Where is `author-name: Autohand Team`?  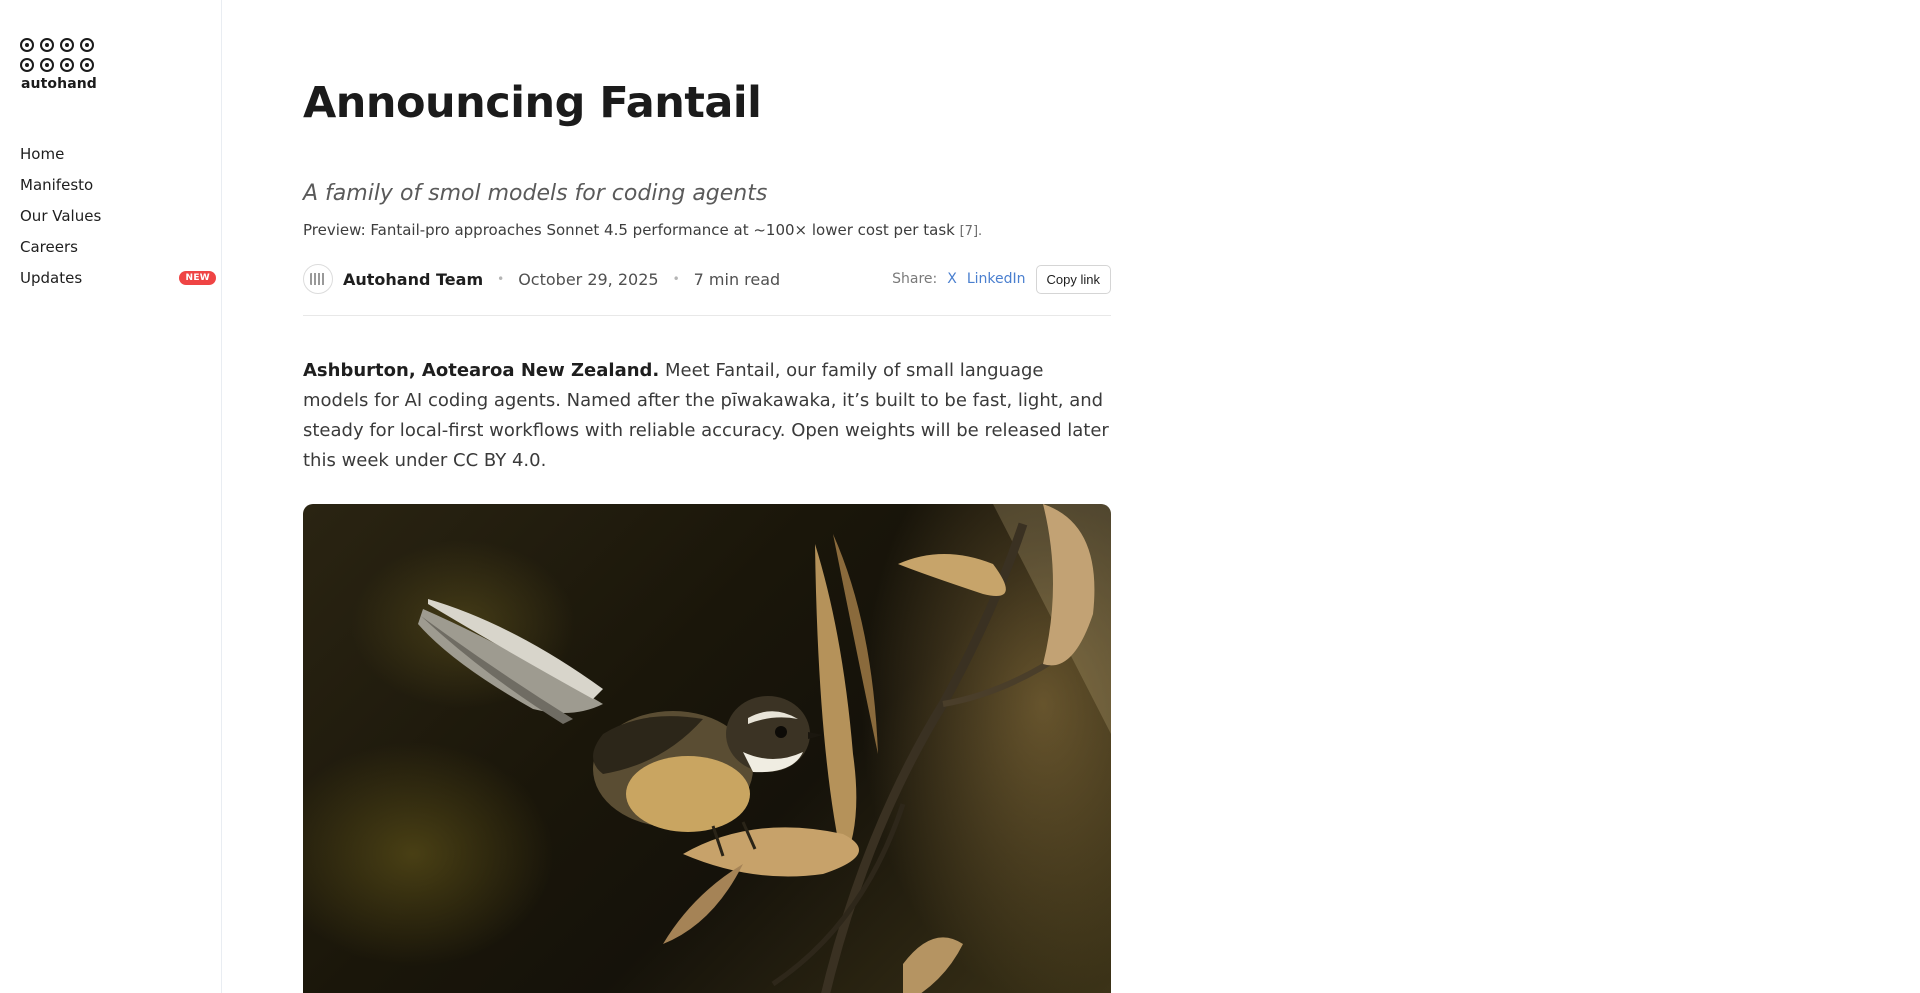 author-name: Autohand Team is located at coordinates (413, 279).